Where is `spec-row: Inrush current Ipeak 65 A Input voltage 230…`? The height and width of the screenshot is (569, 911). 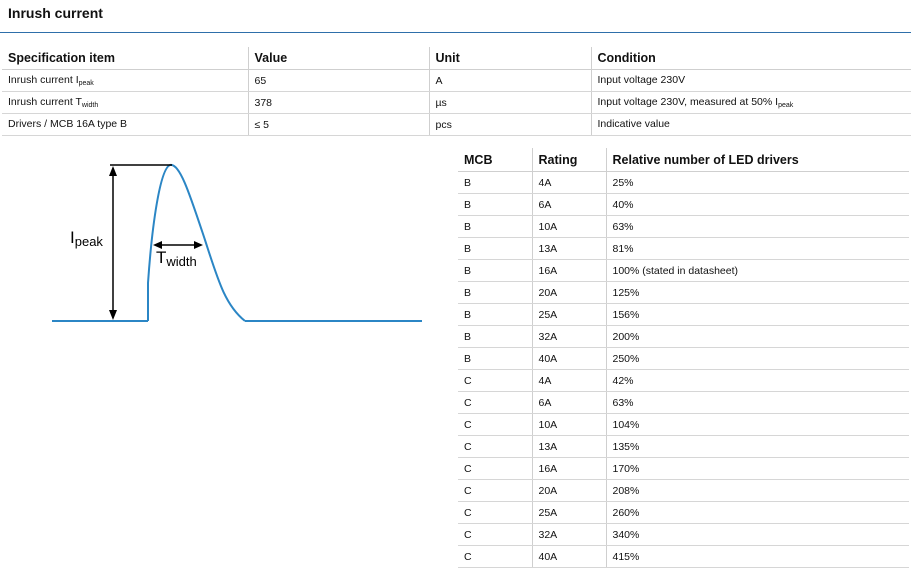
spec-row: Inrush current Ipeak 65 A Input voltage 230… is located at coordinates (456, 80).